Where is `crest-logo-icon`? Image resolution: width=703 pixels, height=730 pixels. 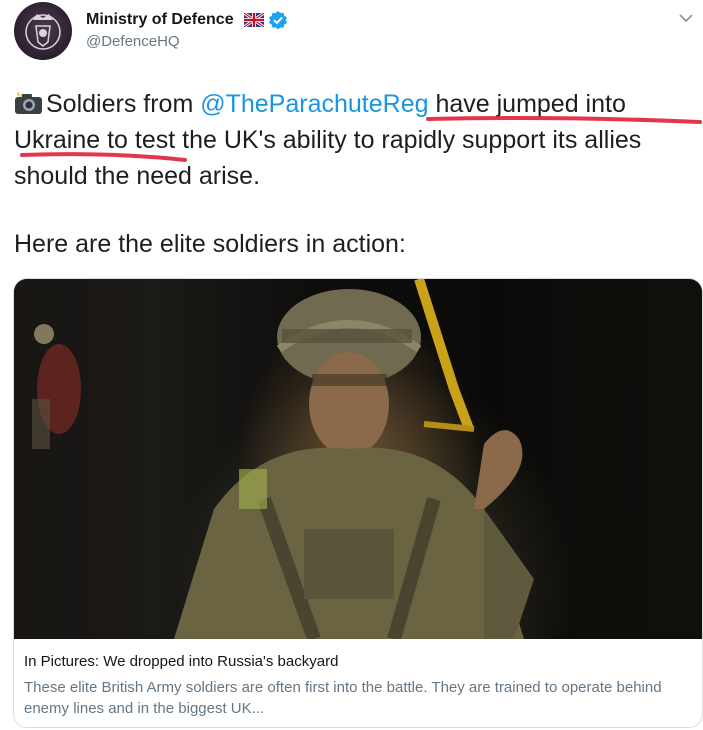
crest-logo-icon is located at coordinates (43, 32).